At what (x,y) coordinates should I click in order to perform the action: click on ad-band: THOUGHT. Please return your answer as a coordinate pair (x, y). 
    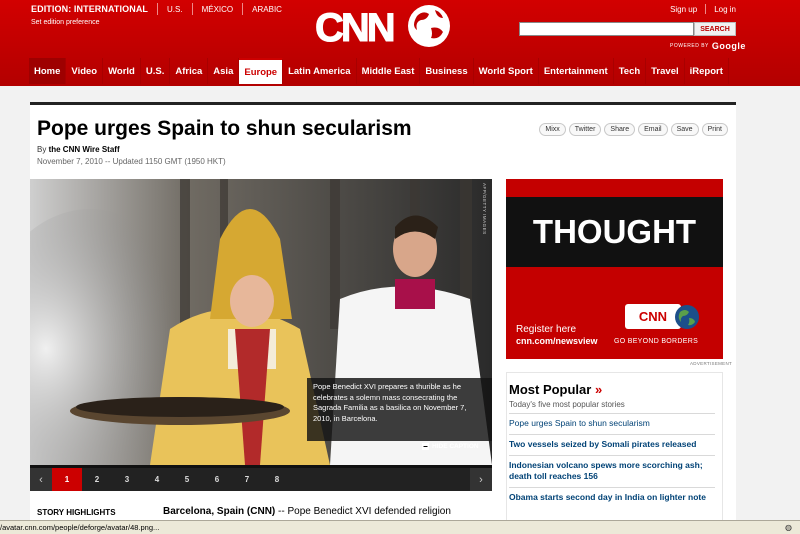
    Looking at the image, I should click on (614, 232).